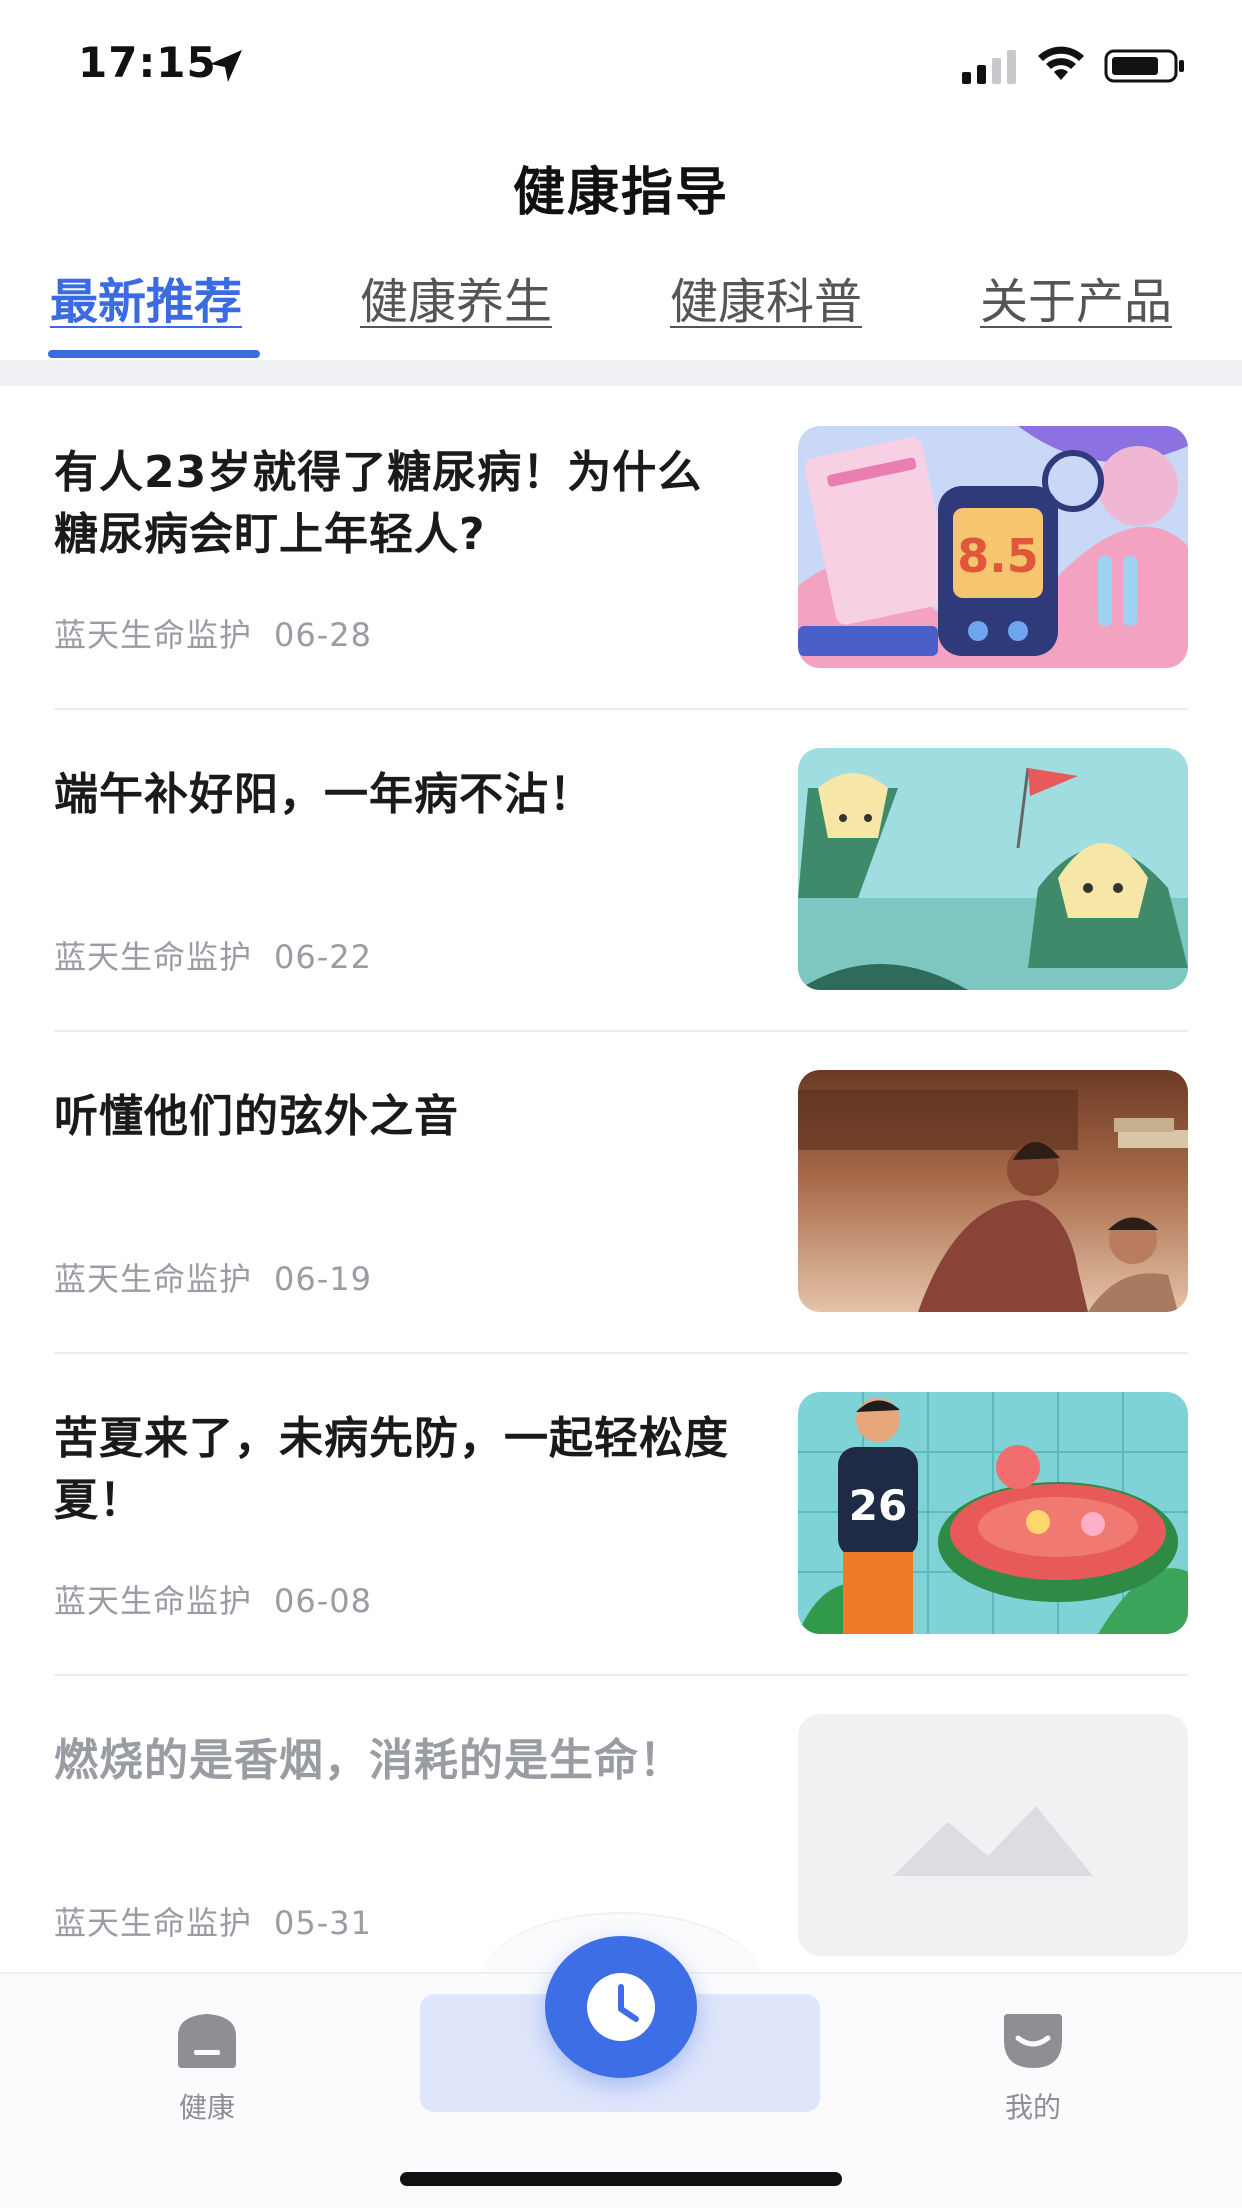 The image size is (1242, 2208). What do you see at coordinates (1032, 2107) in the screenshot?
I see `mine-tab-label: 我的` at bounding box center [1032, 2107].